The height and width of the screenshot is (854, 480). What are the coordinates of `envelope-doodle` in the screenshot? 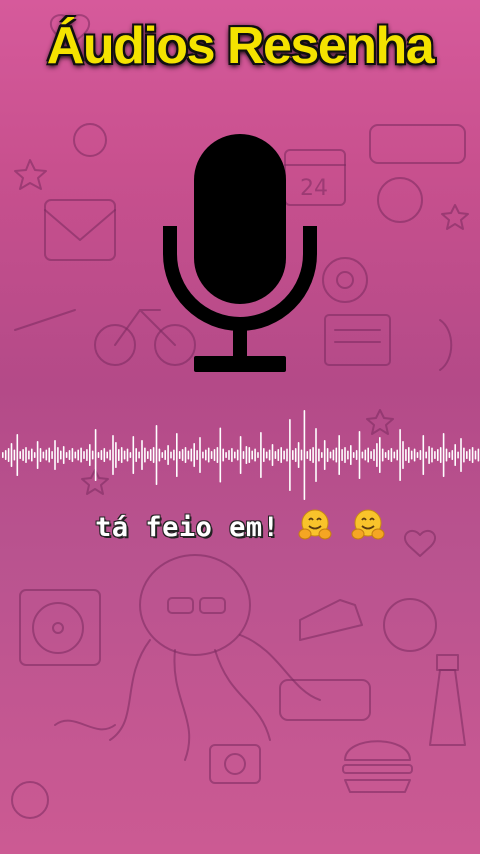 It's located at (80, 230).